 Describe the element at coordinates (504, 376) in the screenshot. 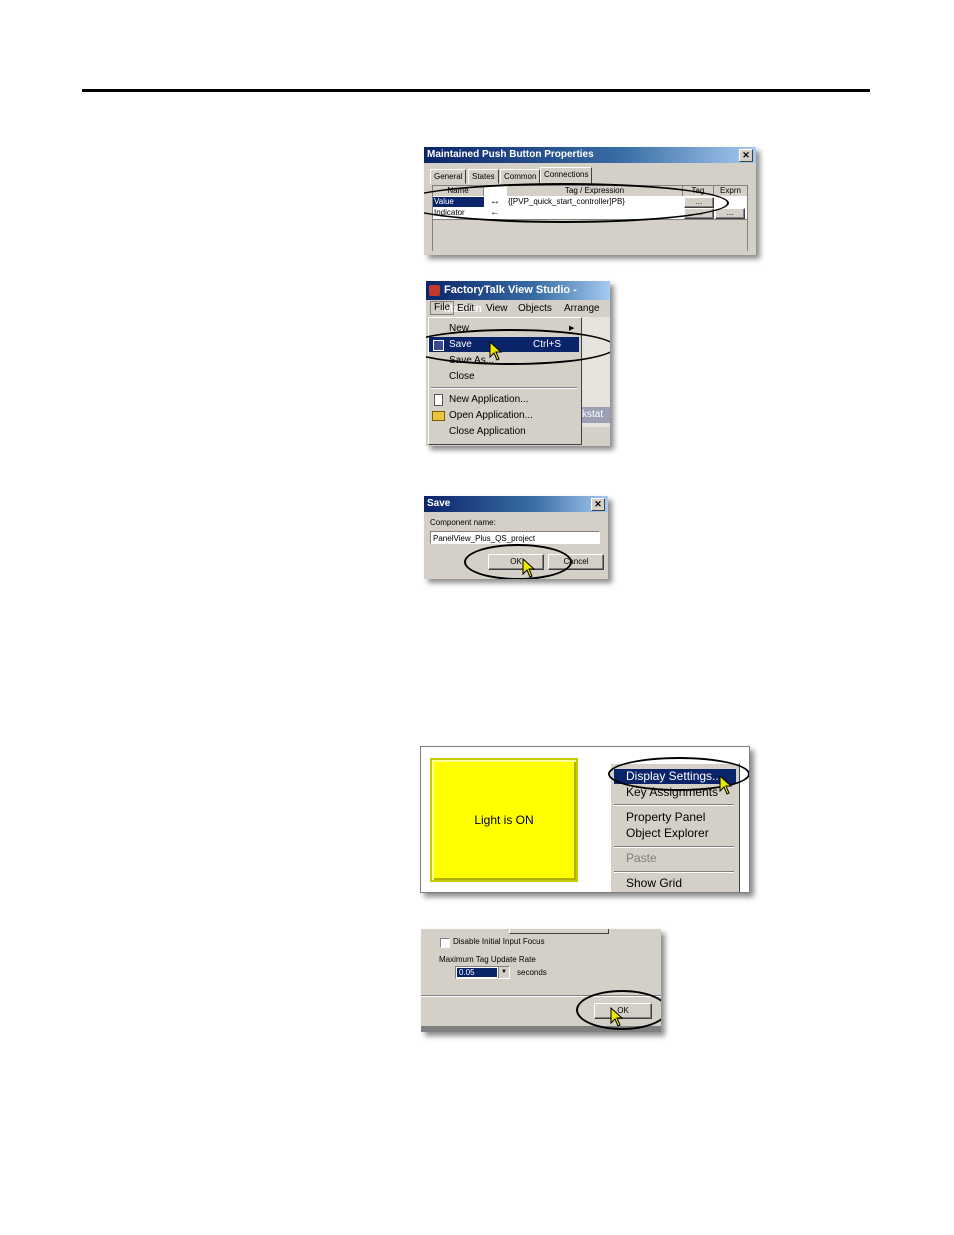

I see `menu-item-close: Close` at that location.